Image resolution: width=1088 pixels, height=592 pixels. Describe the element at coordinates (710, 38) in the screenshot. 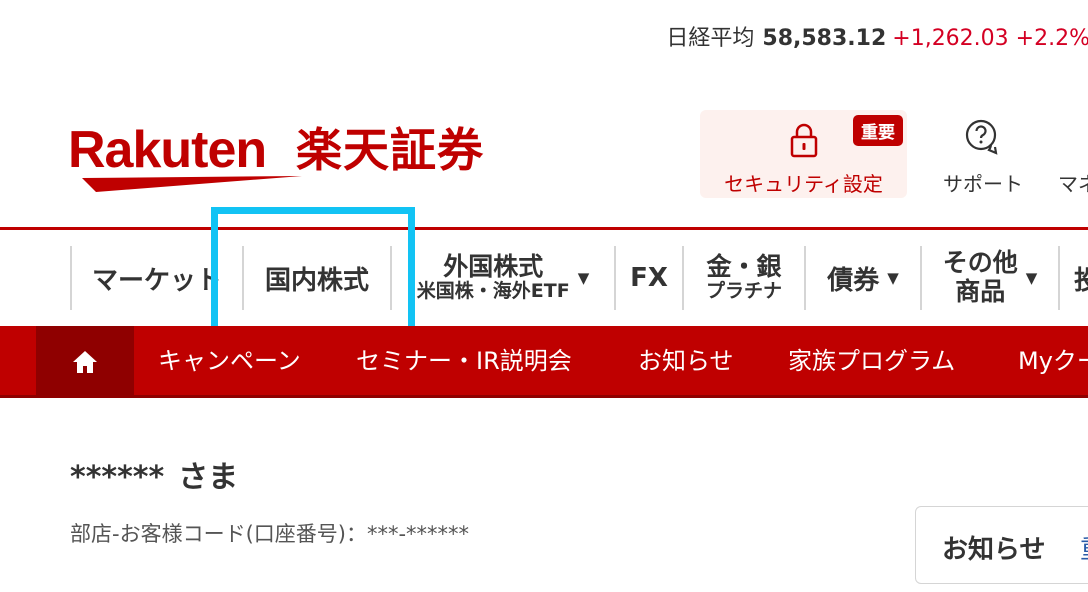

I see `ticker-index-name: 日経平均` at that location.